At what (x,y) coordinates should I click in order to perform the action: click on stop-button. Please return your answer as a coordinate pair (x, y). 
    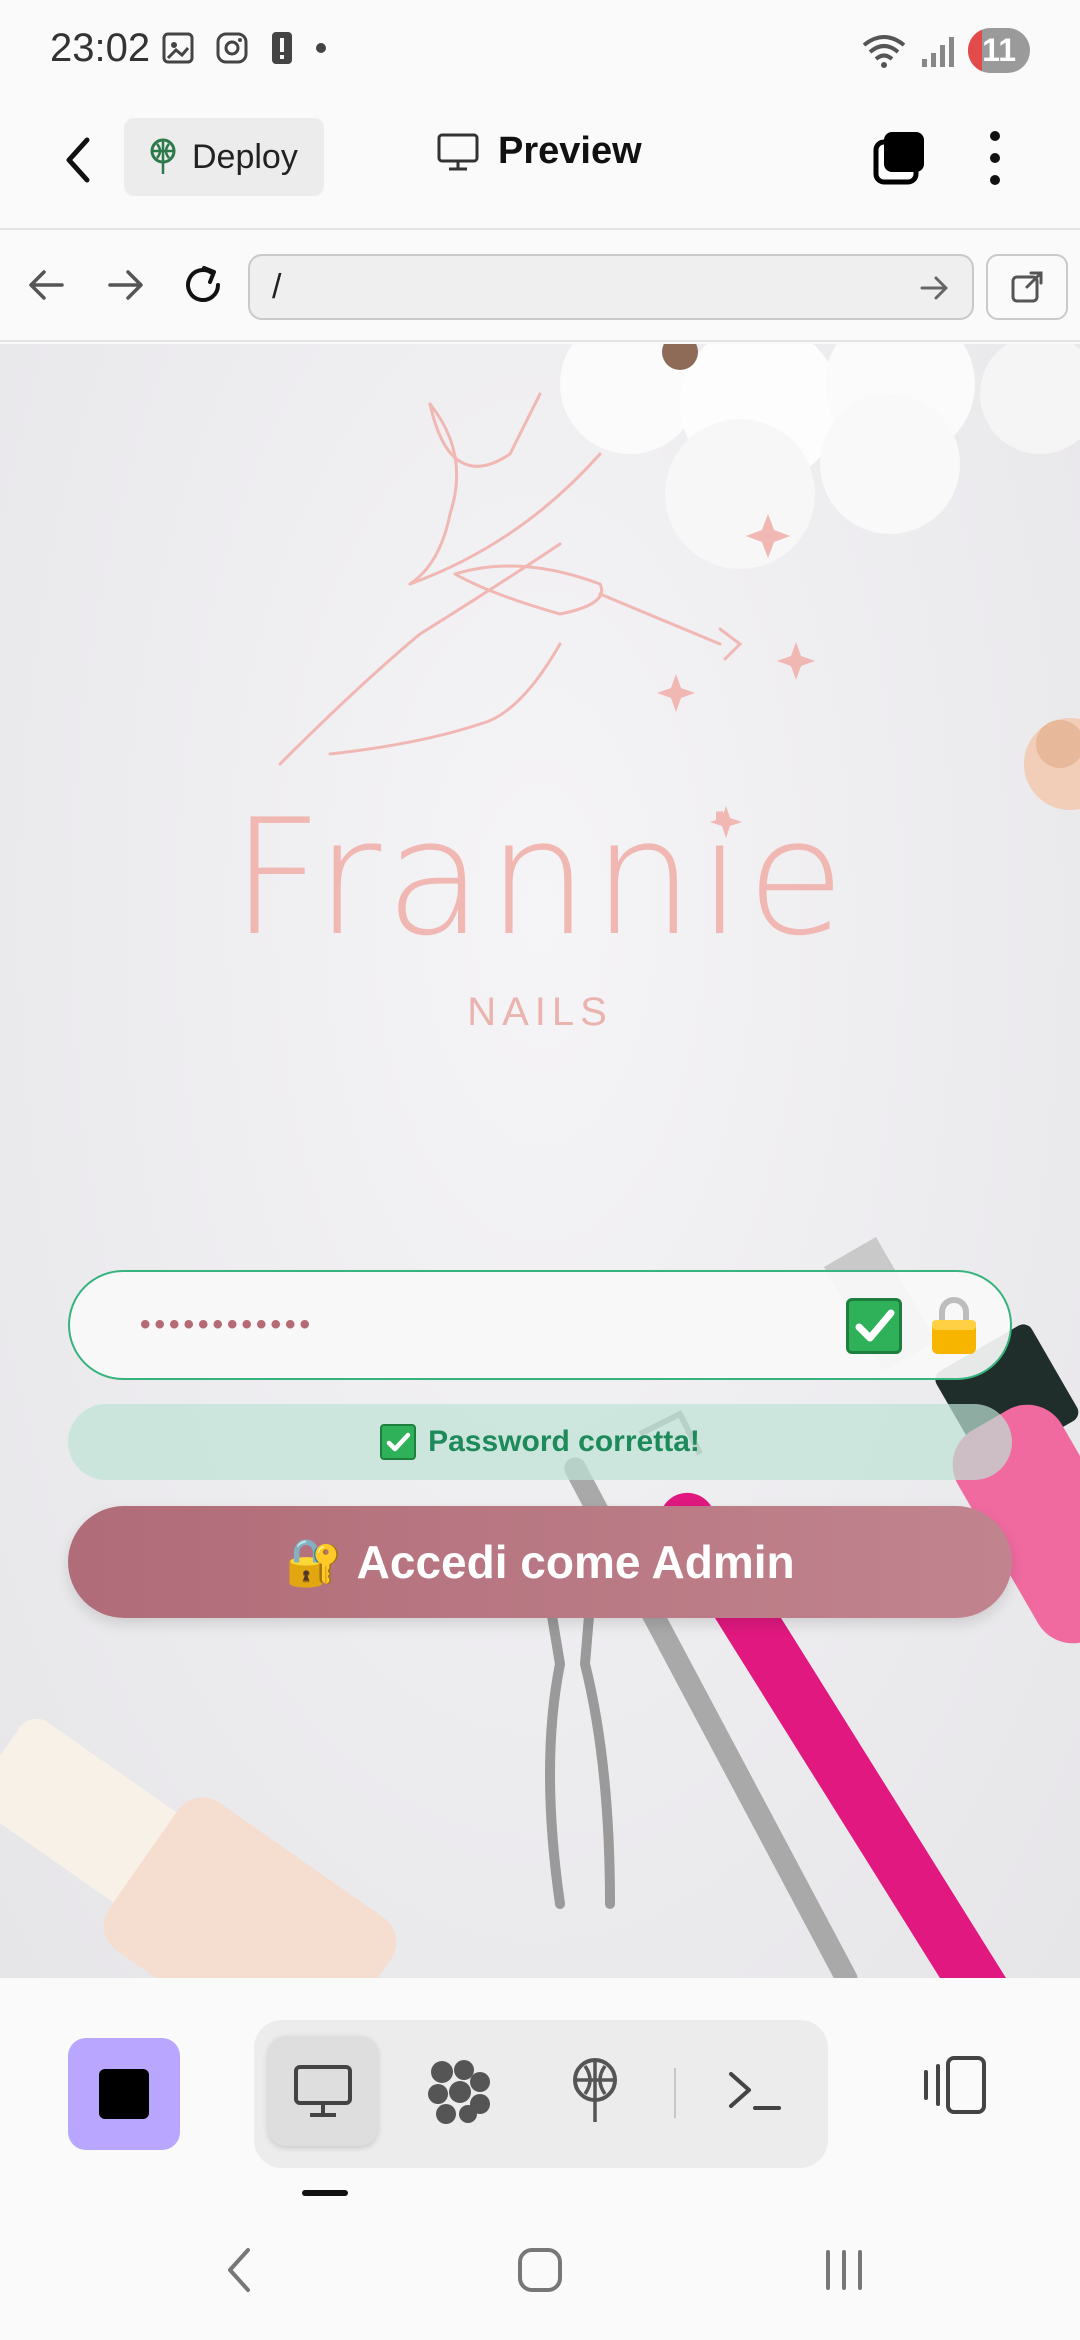
    Looking at the image, I should click on (124, 2094).